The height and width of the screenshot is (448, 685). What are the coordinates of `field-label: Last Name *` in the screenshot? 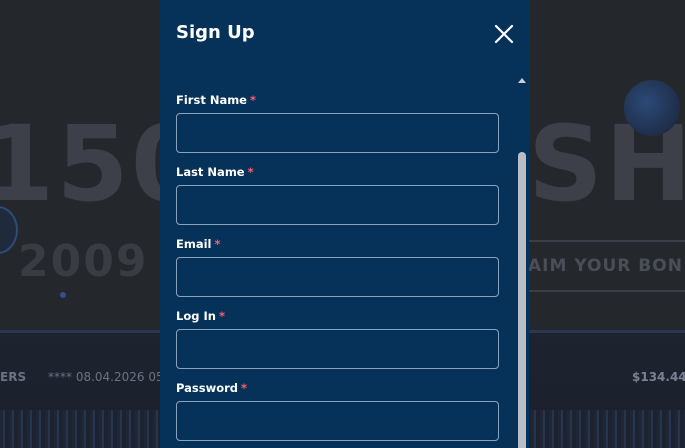 It's located at (337, 174).